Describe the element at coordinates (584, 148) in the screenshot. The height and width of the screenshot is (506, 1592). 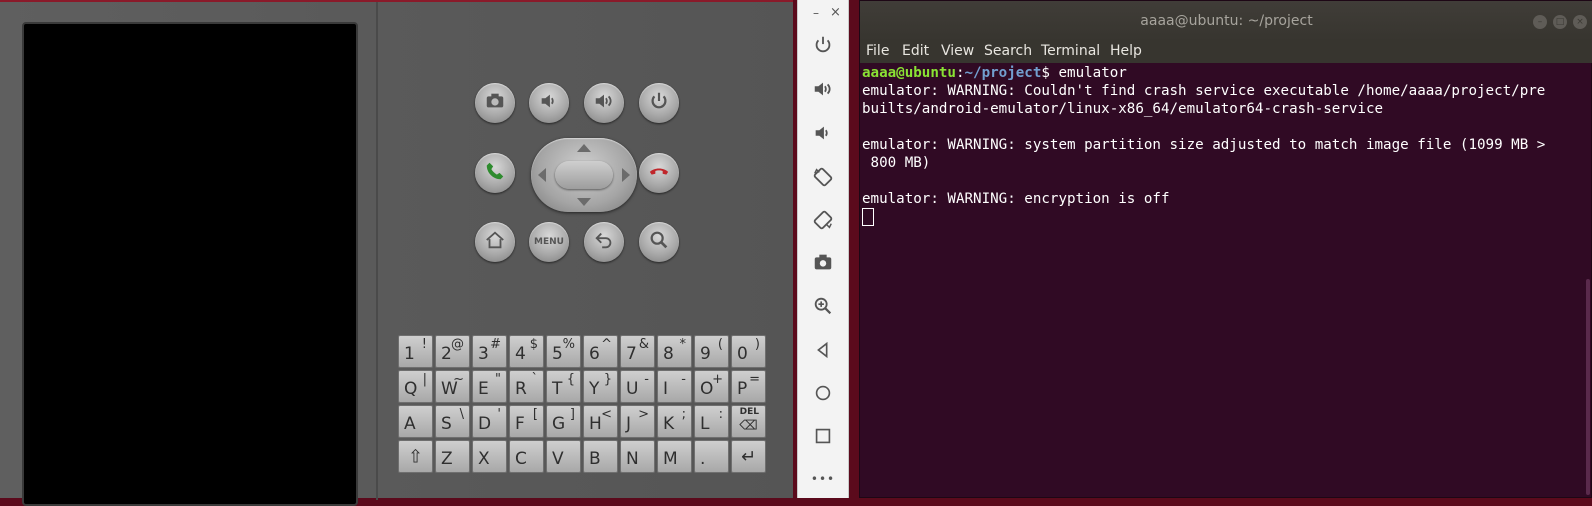
I see `dpad-up-icon` at that location.